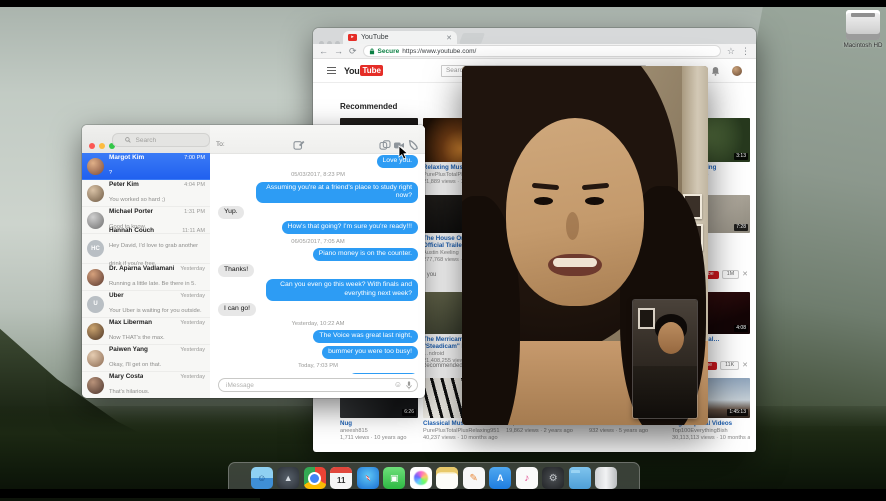 This screenshot has height=501, width=886. I want to click on conversation-name: Margot Kim, so click(127, 157).